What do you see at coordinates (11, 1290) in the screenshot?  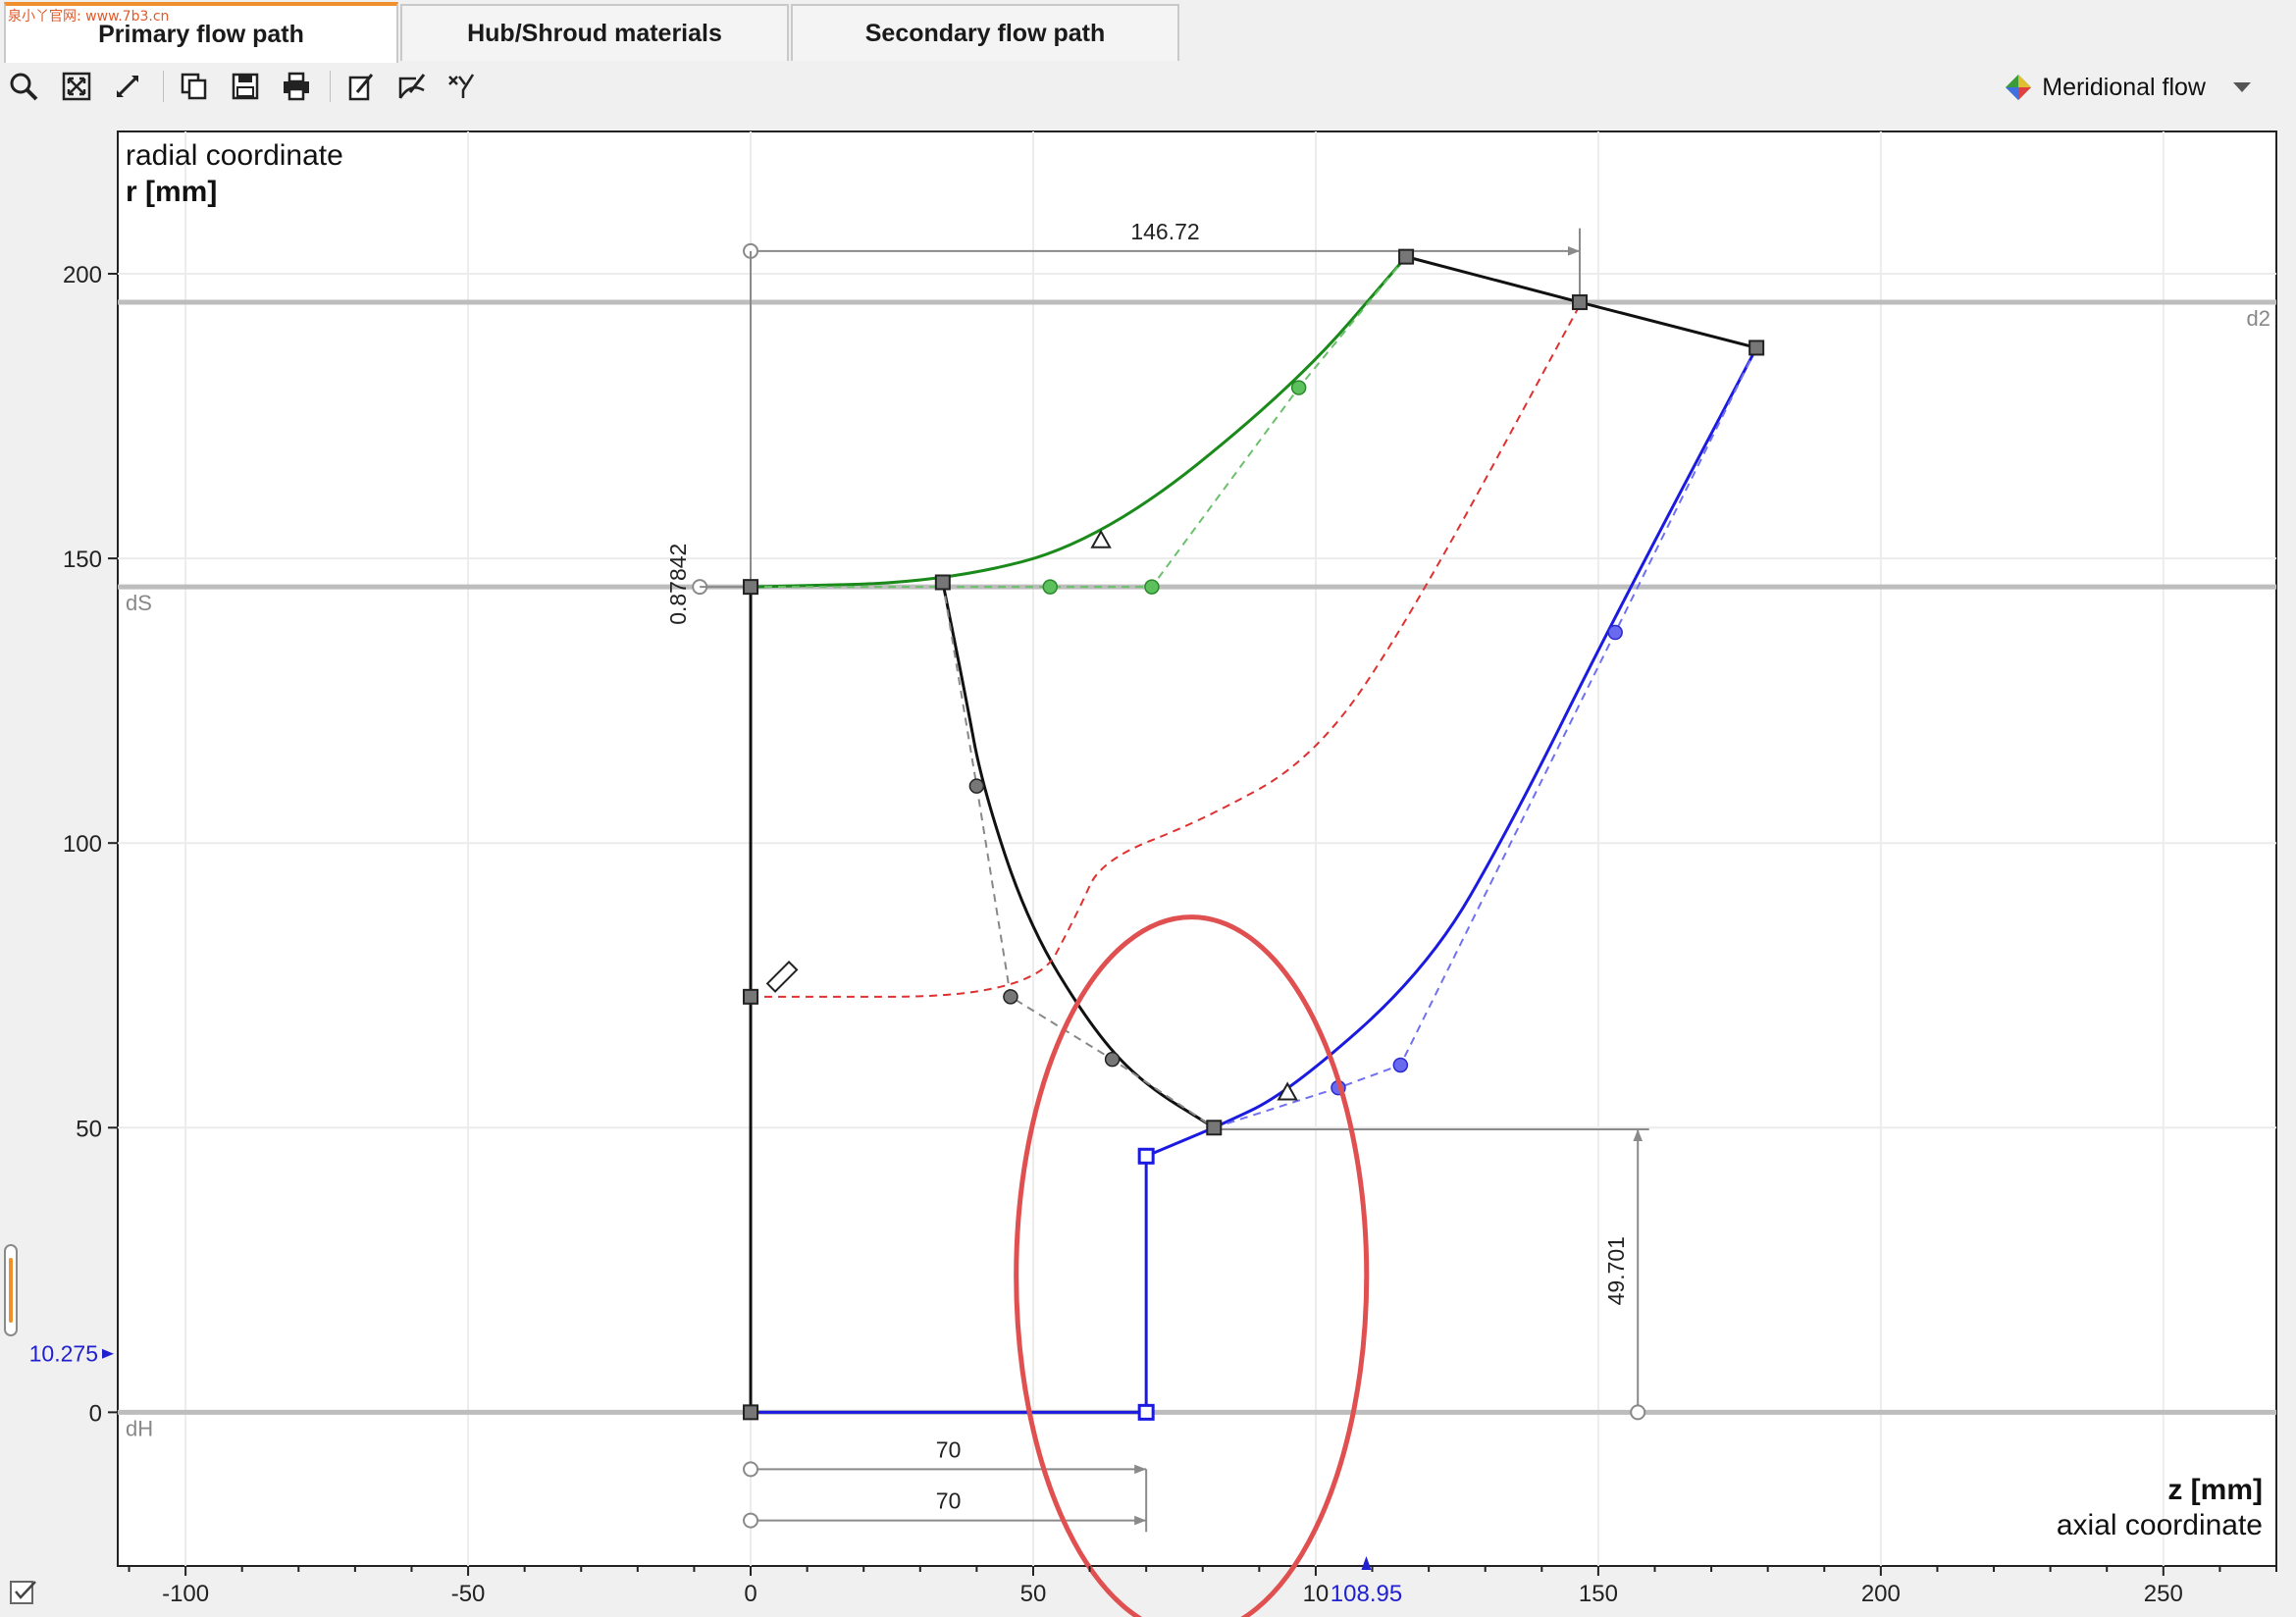 I see `side-scroll-handle` at bounding box center [11, 1290].